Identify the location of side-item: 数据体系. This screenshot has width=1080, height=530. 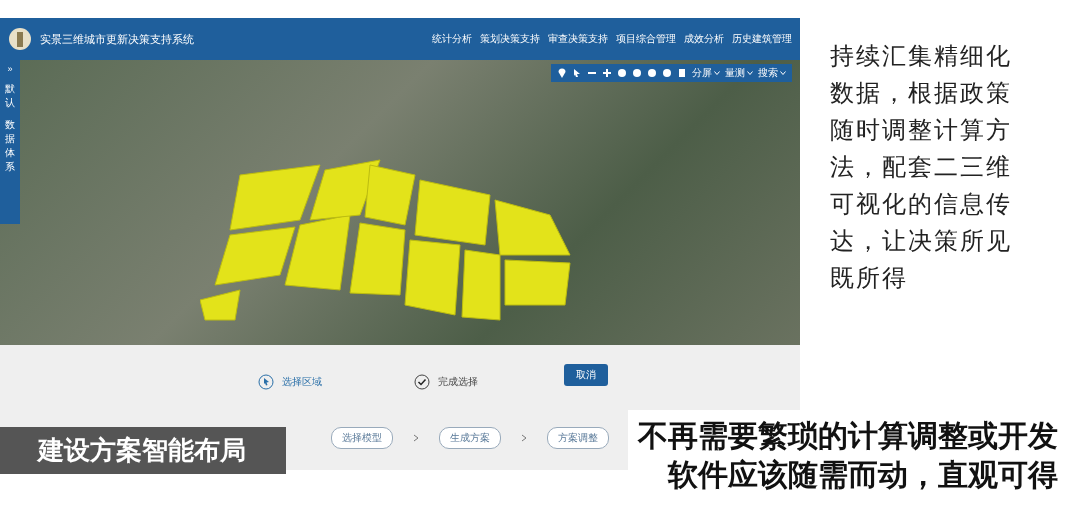
(10, 146).